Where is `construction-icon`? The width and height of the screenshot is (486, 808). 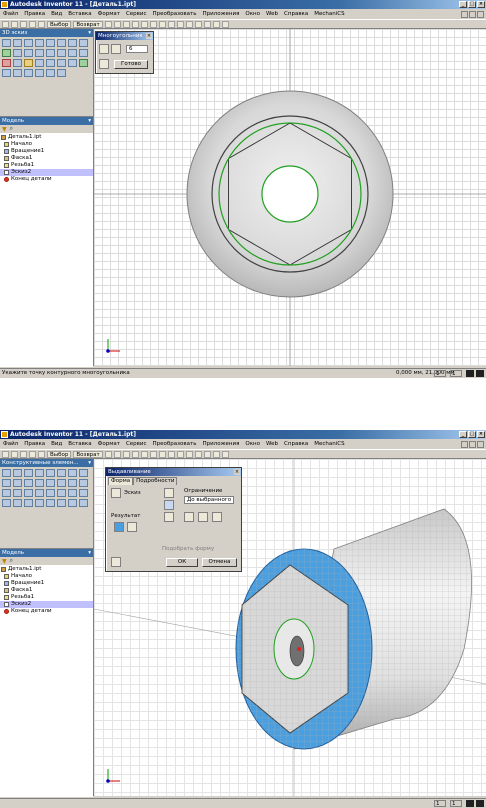
construction-icon is located at coordinates (28, 73).